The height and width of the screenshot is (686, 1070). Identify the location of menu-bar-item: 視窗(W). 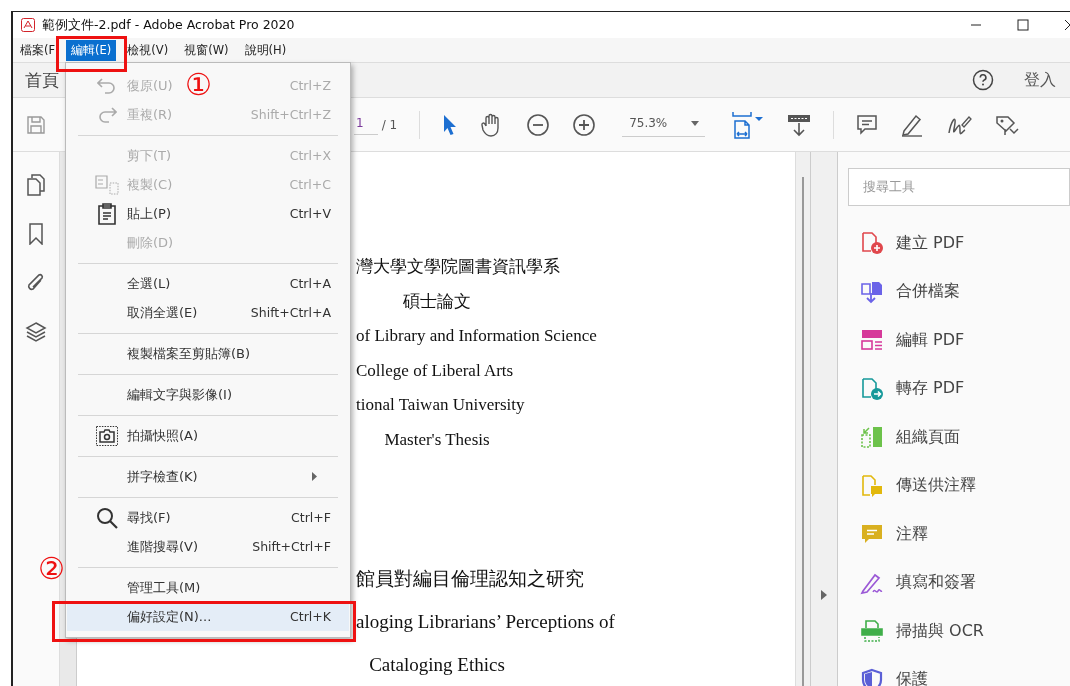
(206, 50).